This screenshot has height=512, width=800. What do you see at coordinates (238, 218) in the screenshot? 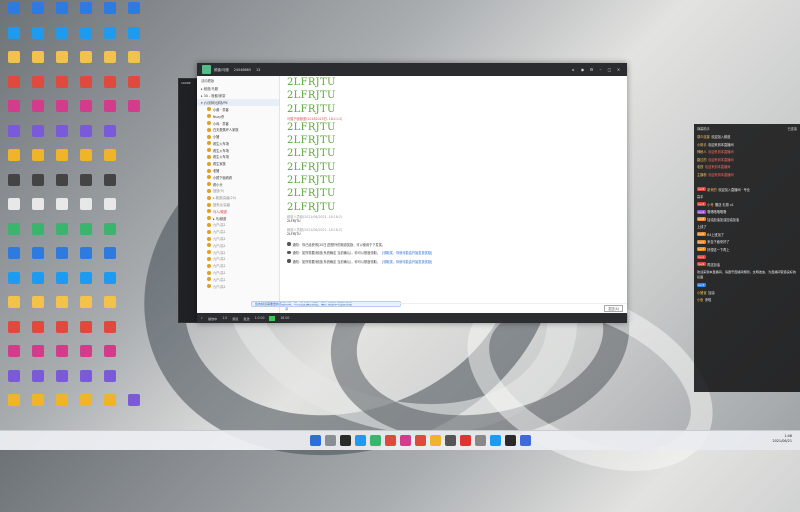
I see `sidebar-item: ▸ 马/频道` at bounding box center [238, 218].